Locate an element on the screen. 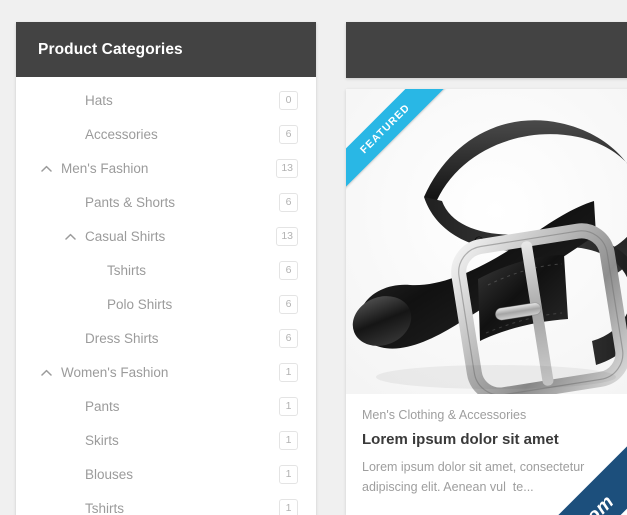 This screenshot has width=627, height=515. product-title: Lorem ipsum dolor sit amet is located at coordinates (494, 439).